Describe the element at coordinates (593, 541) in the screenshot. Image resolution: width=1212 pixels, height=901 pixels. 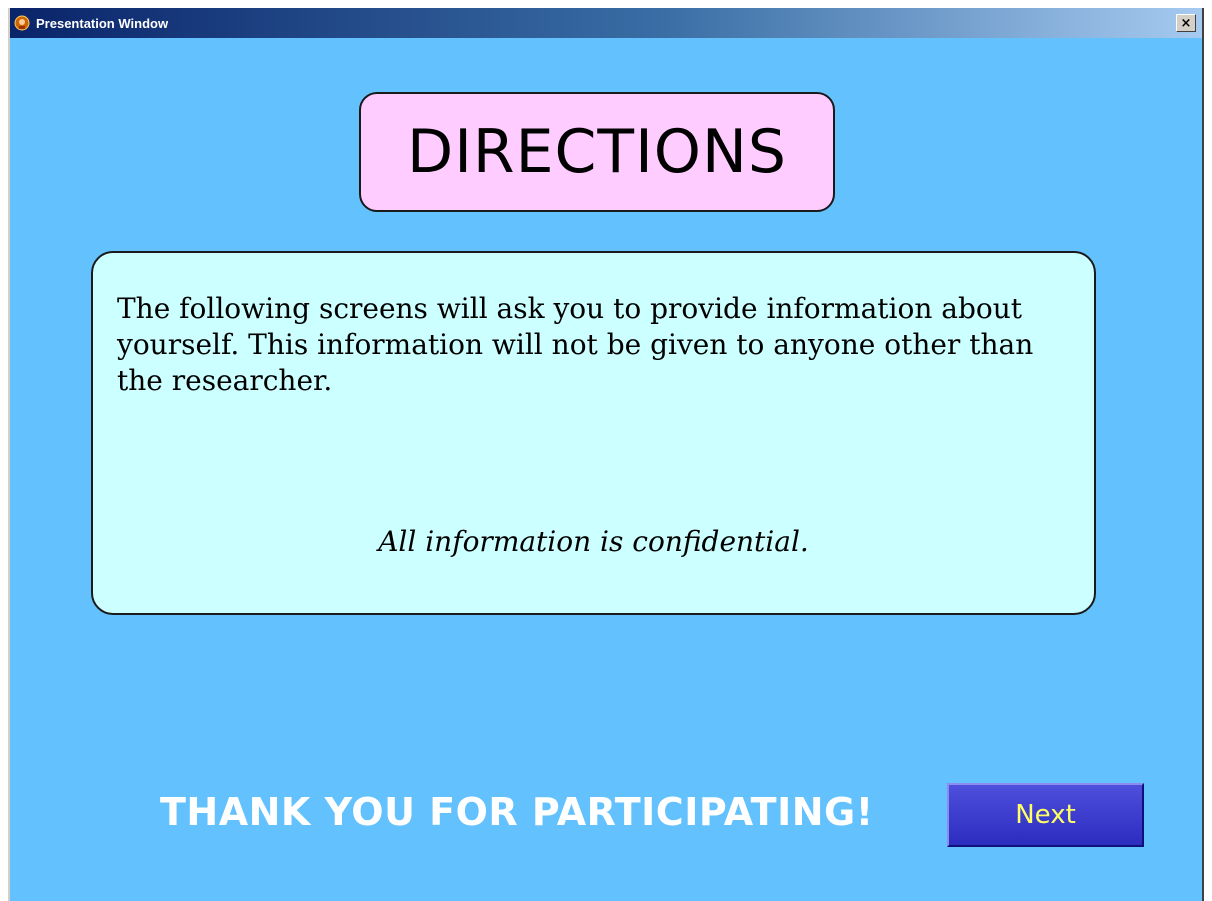
I see `confidentiality-note: All information is confidential.` at that location.